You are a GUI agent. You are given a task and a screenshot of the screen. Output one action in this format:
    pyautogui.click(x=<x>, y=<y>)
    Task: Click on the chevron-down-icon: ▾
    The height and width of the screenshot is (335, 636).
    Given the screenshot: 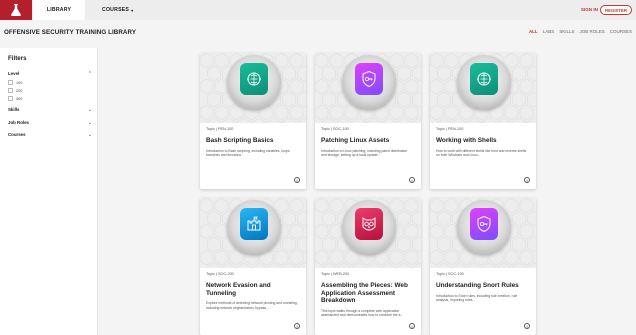 What is the action you would take?
    pyautogui.click(x=132, y=10)
    